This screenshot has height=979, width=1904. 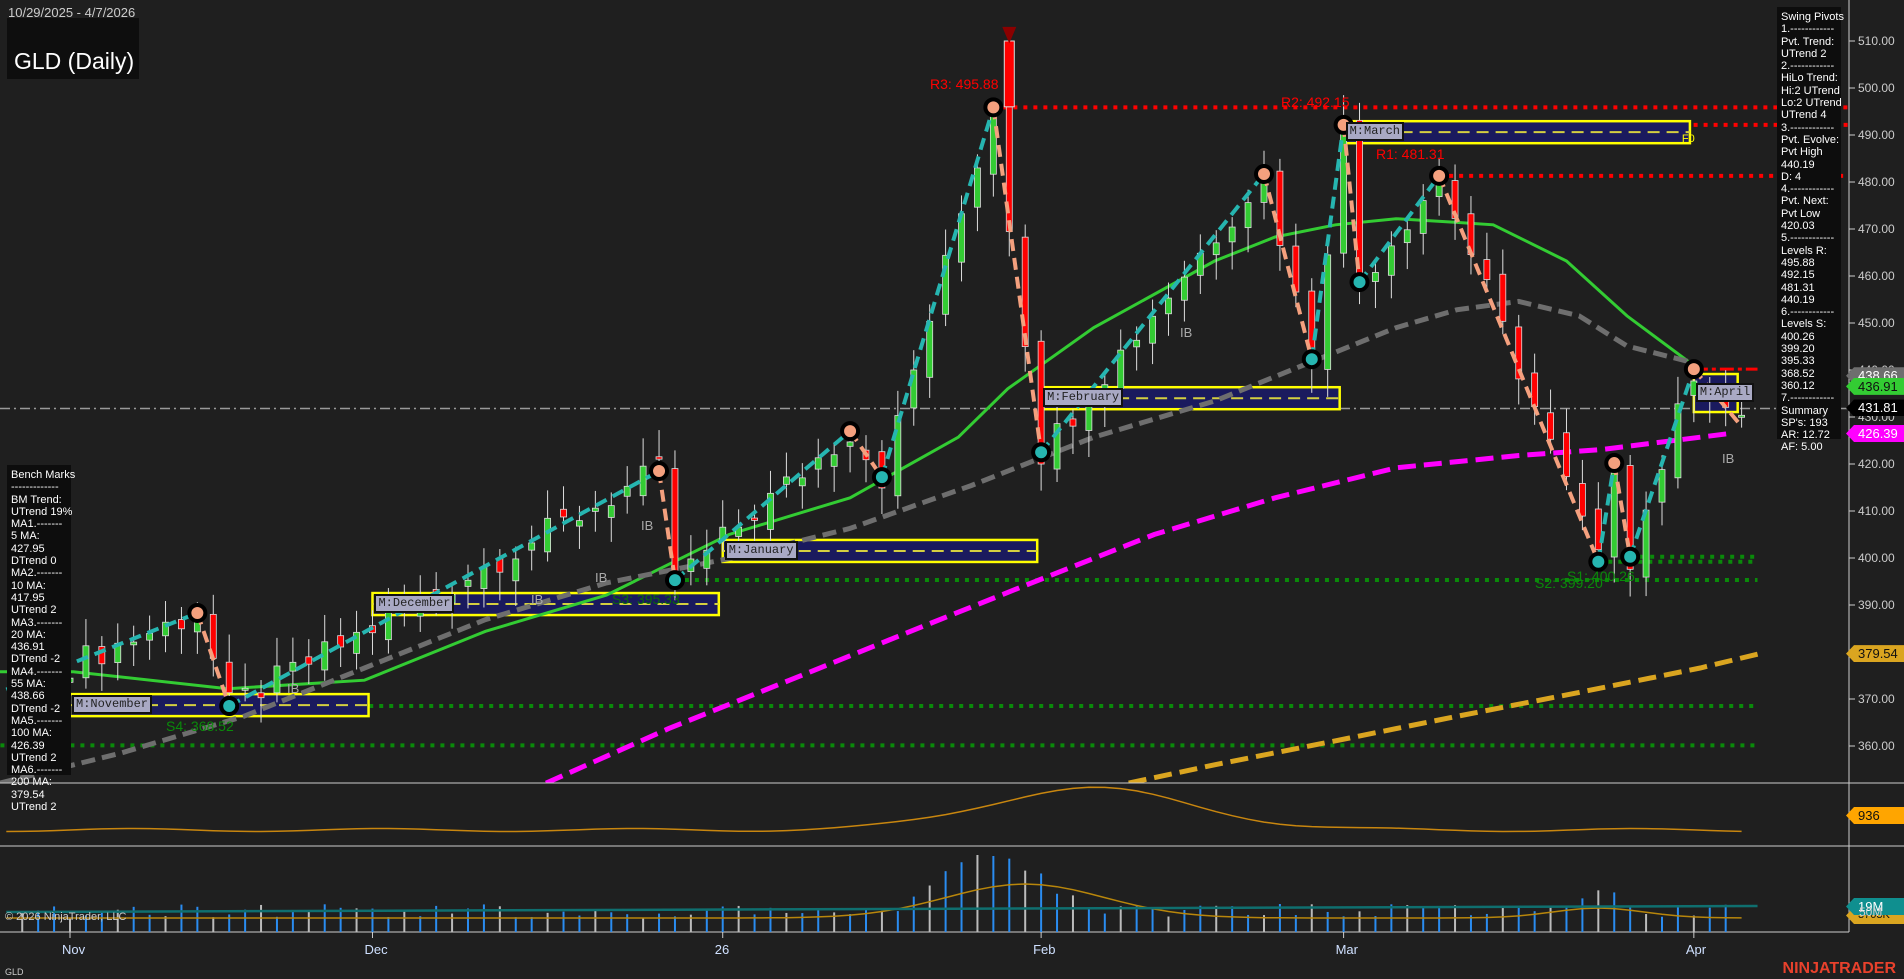 I want to click on panel-line: 426.39, so click(x=28, y=745).